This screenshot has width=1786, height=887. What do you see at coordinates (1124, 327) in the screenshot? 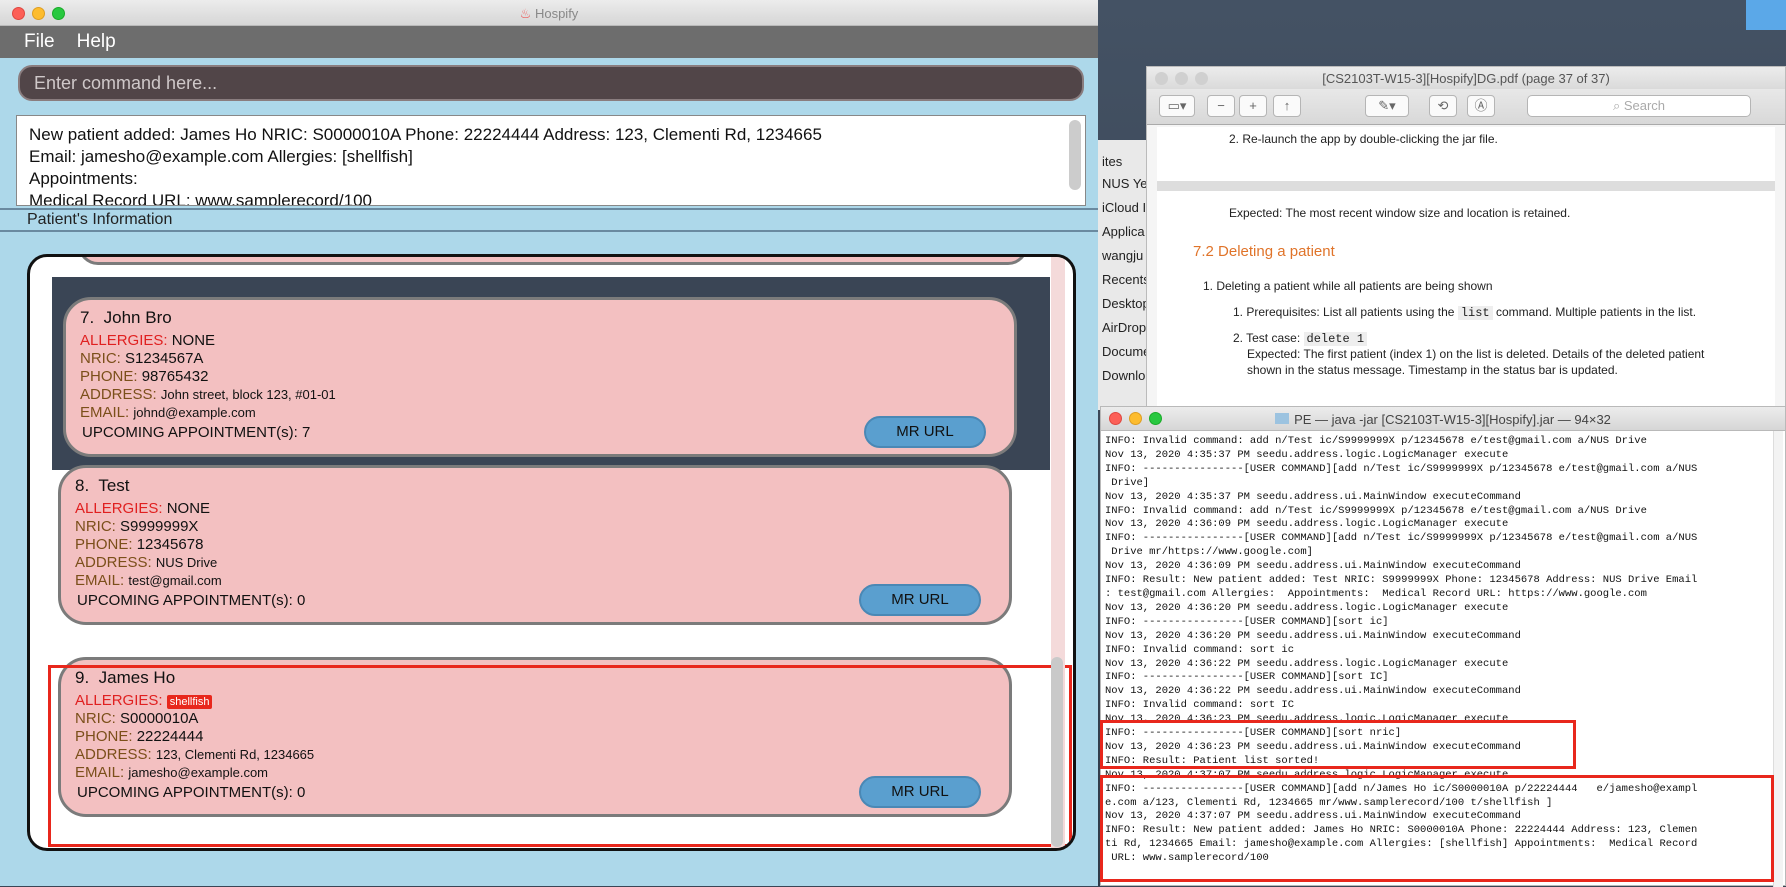
I see `finder-item: AirDrop` at bounding box center [1124, 327].